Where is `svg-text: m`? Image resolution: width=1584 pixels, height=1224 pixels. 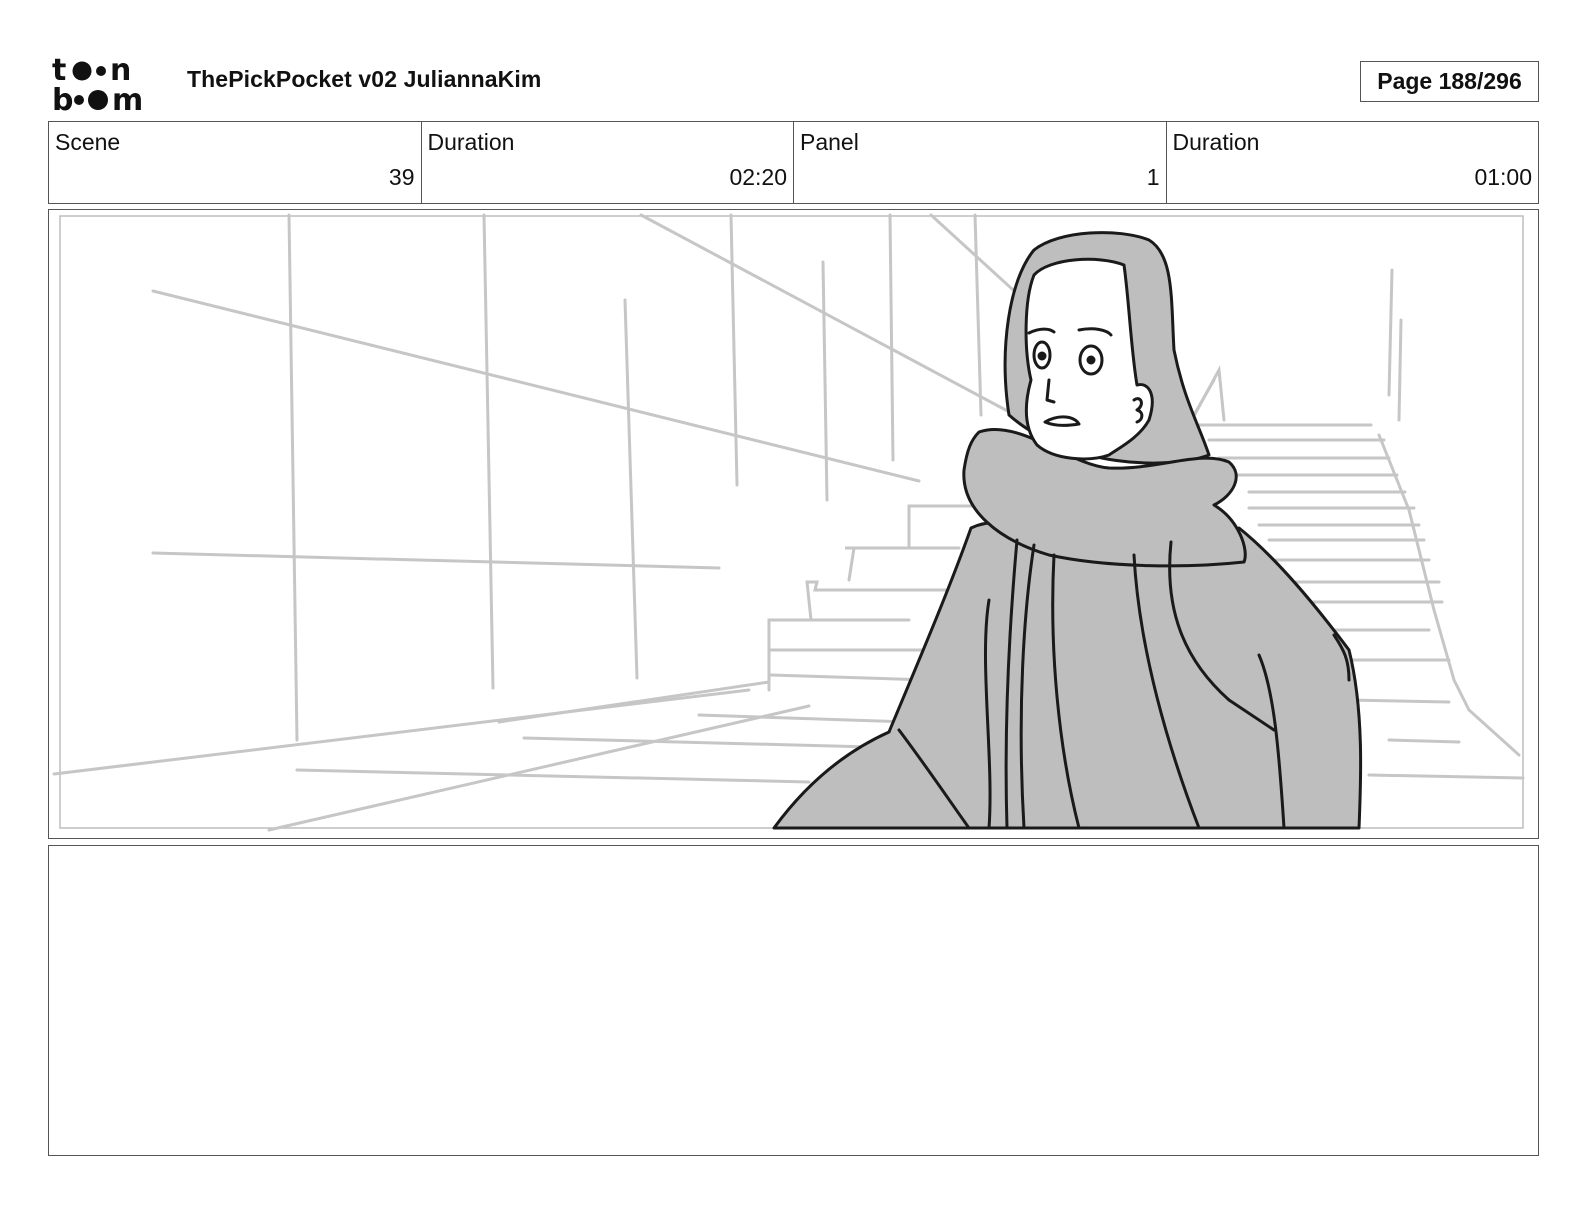 svg-text: m is located at coordinates (127, 97).